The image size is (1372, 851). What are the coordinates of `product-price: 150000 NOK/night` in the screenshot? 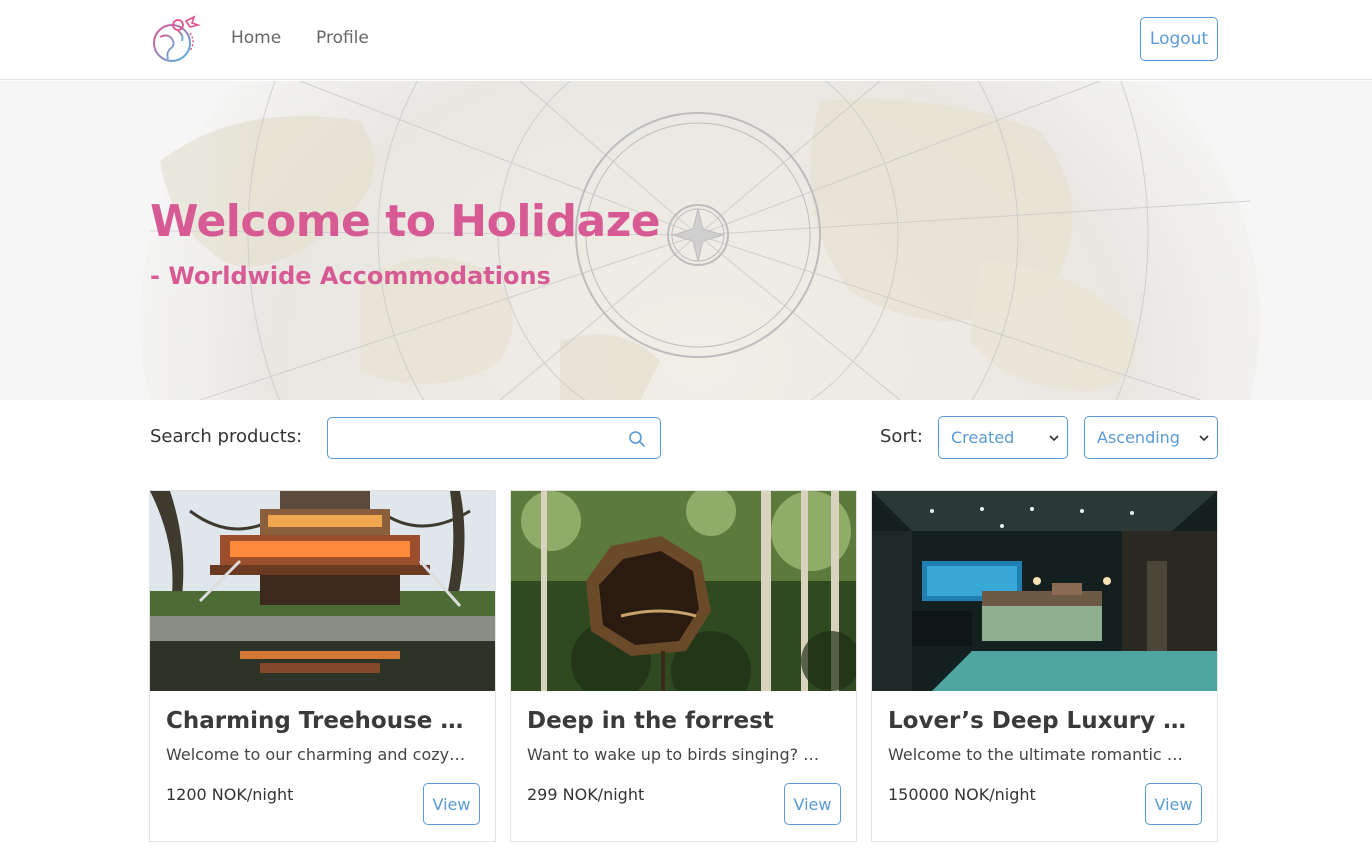 It's located at (962, 794).